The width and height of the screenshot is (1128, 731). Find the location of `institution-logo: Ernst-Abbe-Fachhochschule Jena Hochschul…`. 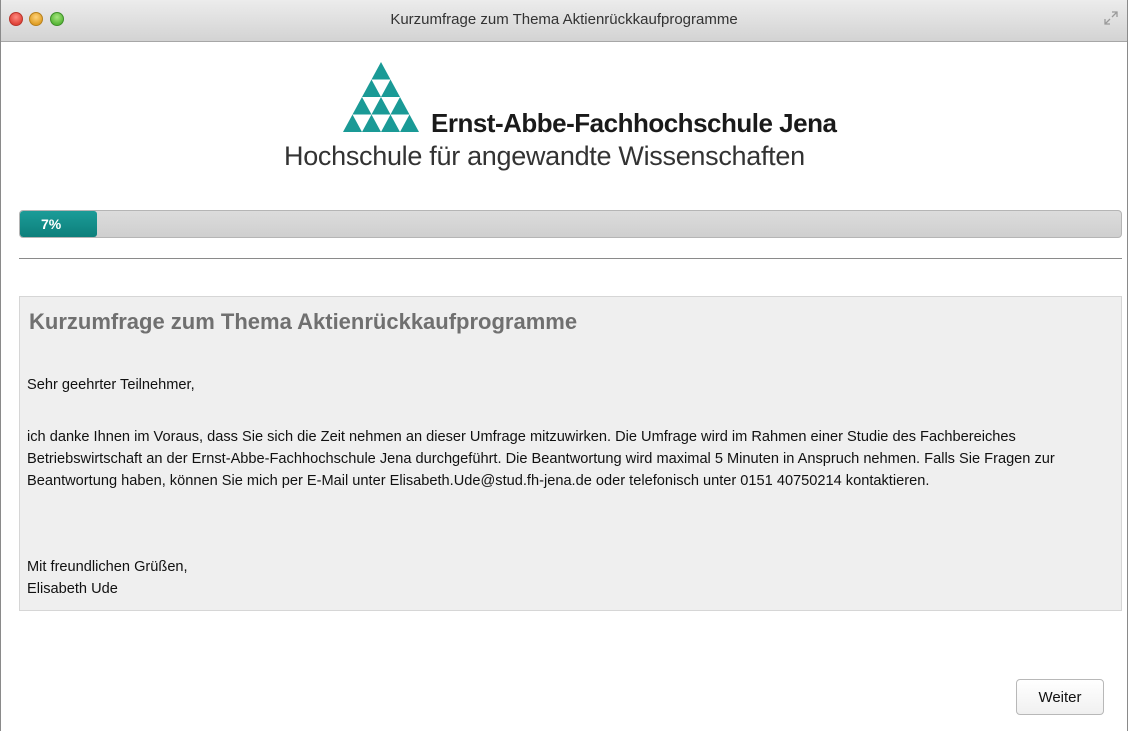

institution-logo: Ernst-Abbe-Fachhochschule Jena Hochschul… is located at coordinates (571, 120).